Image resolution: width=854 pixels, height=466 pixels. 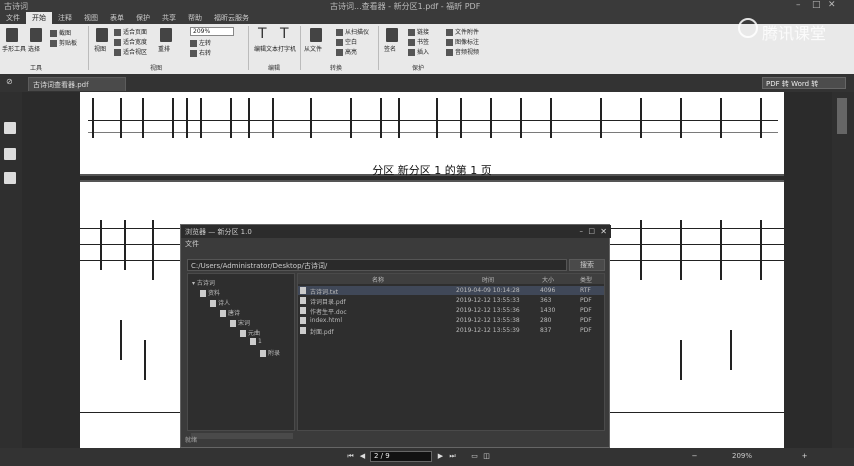 What do you see at coordinates (230, 312) in the screenshot?
I see `tree-node: 唐诗` at bounding box center [230, 312].